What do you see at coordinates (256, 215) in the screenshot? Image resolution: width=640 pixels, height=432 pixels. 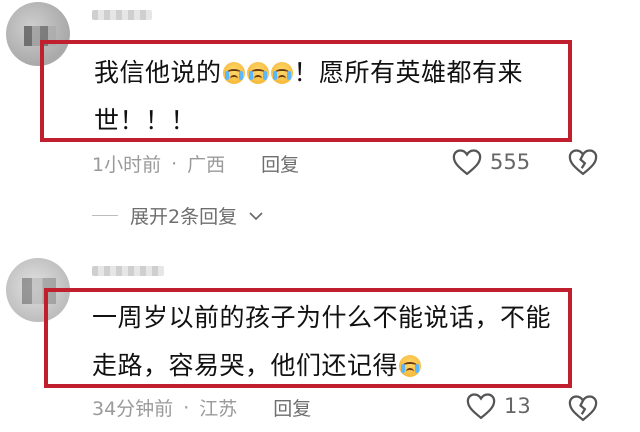 I see `chevron-down-icon` at bounding box center [256, 215].